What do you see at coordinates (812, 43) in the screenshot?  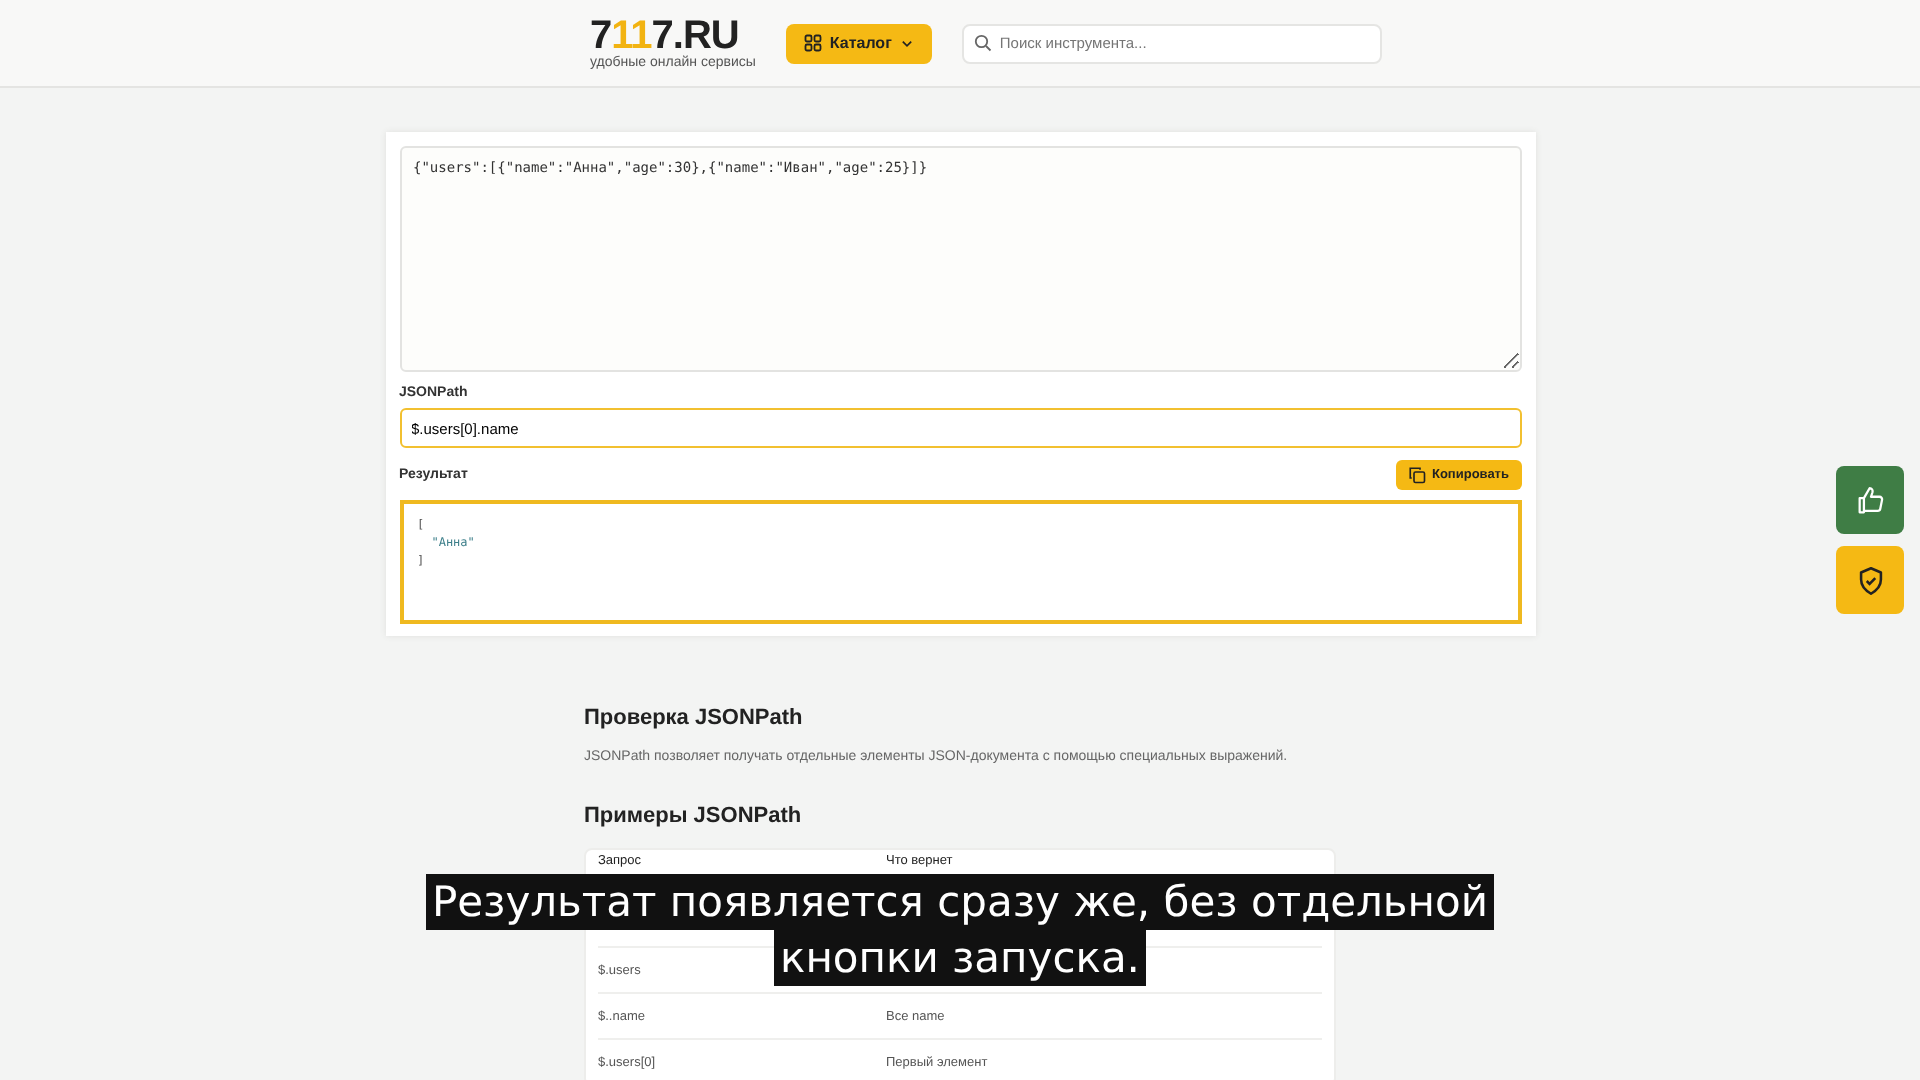 I see `grid-icon` at bounding box center [812, 43].